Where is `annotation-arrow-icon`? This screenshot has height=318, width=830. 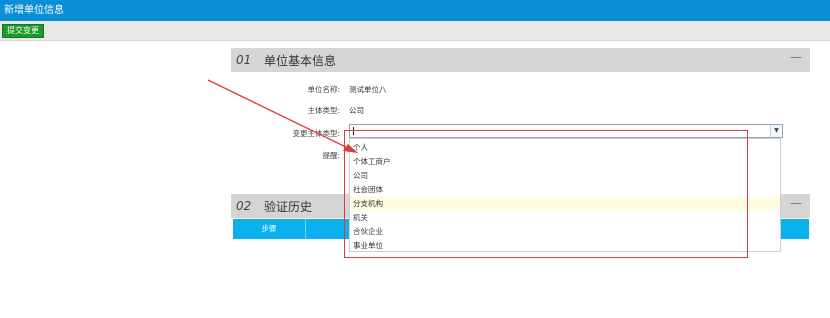
annotation-arrow-icon is located at coordinates (282, 116).